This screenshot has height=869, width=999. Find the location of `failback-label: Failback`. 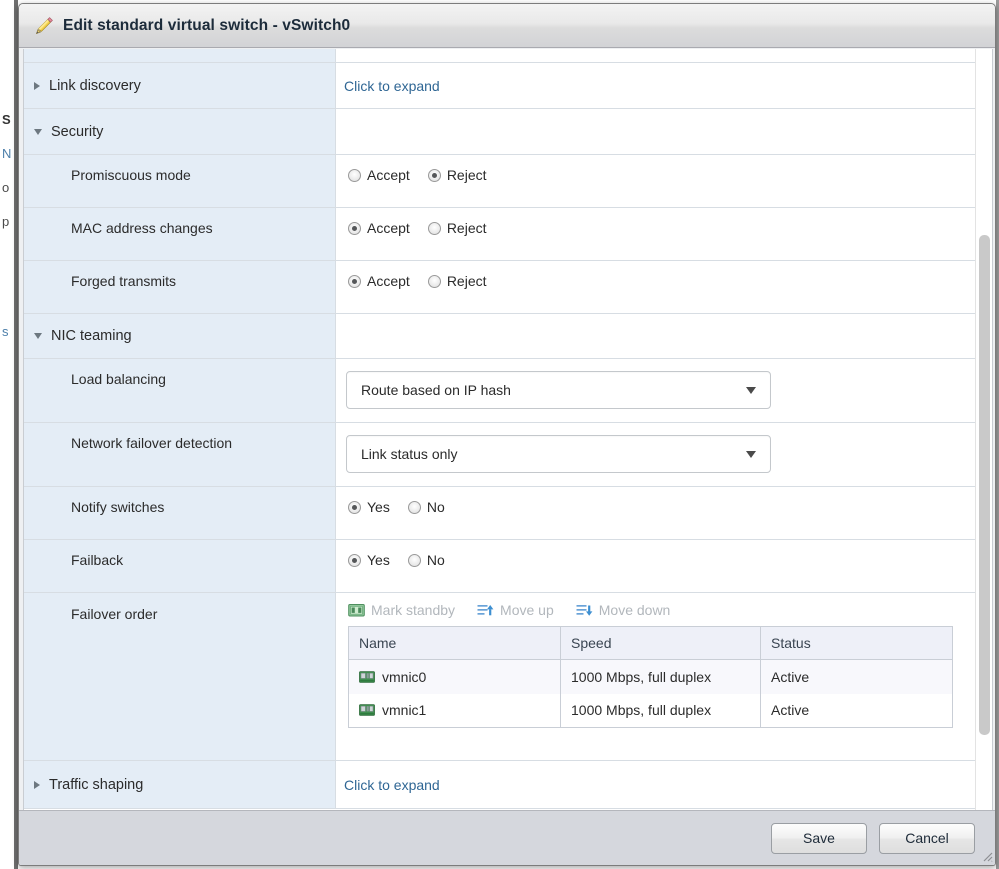

failback-label: Failback is located at coordinates (97, 560).